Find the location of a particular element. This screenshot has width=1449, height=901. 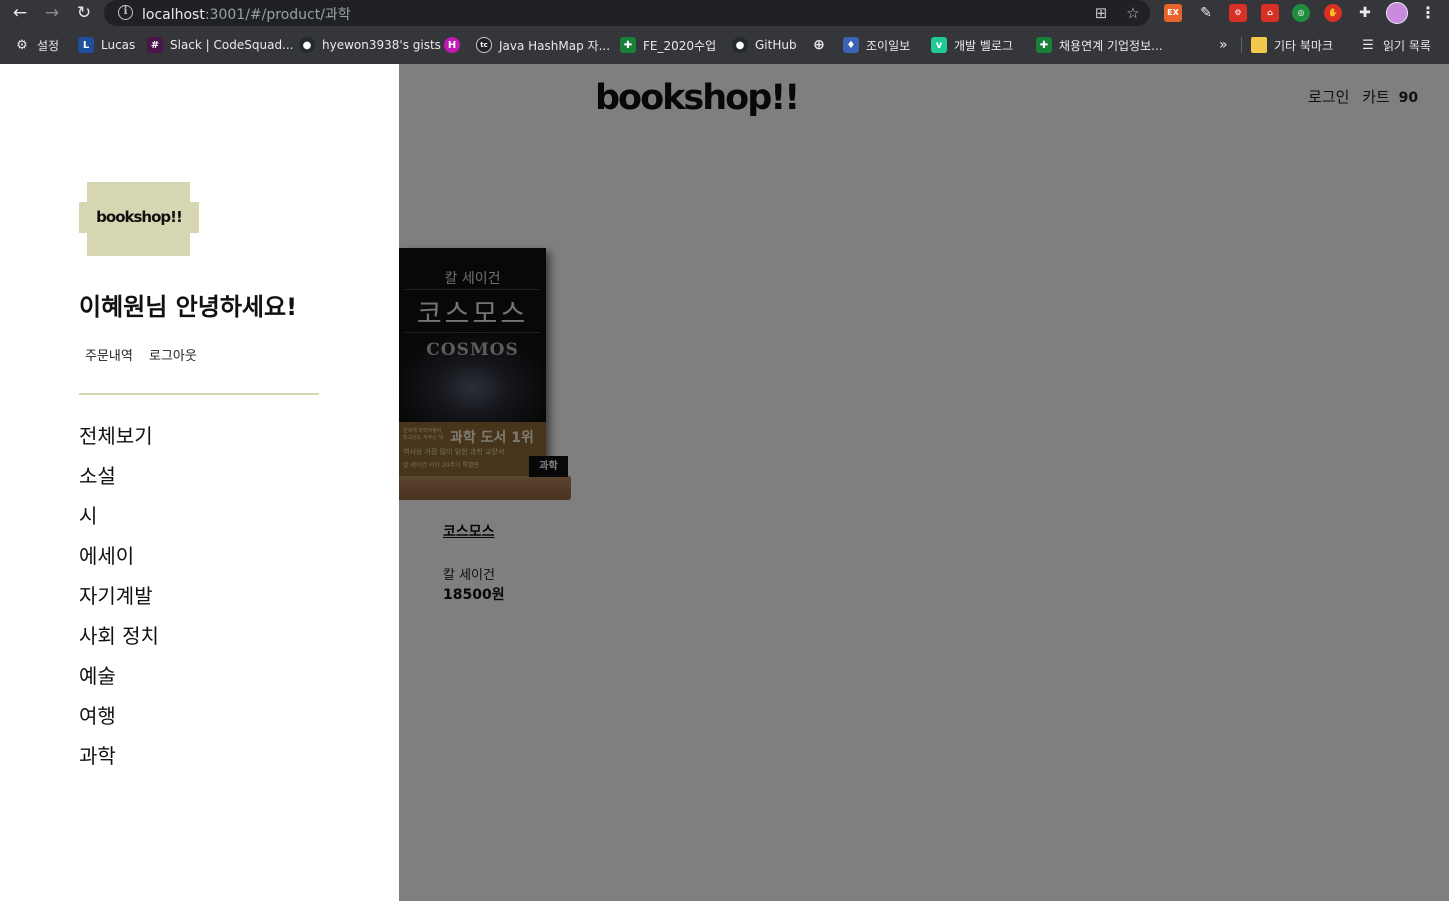

bookmarks-separator is located at coordinates (1241, 45).